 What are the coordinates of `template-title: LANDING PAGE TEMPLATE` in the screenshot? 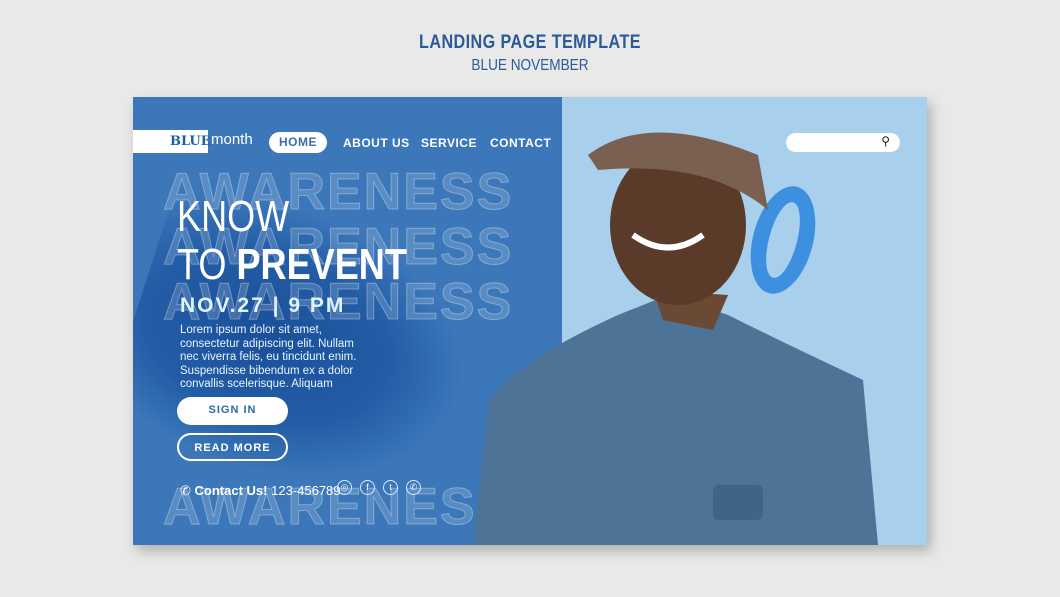 It's located at (530, 42).